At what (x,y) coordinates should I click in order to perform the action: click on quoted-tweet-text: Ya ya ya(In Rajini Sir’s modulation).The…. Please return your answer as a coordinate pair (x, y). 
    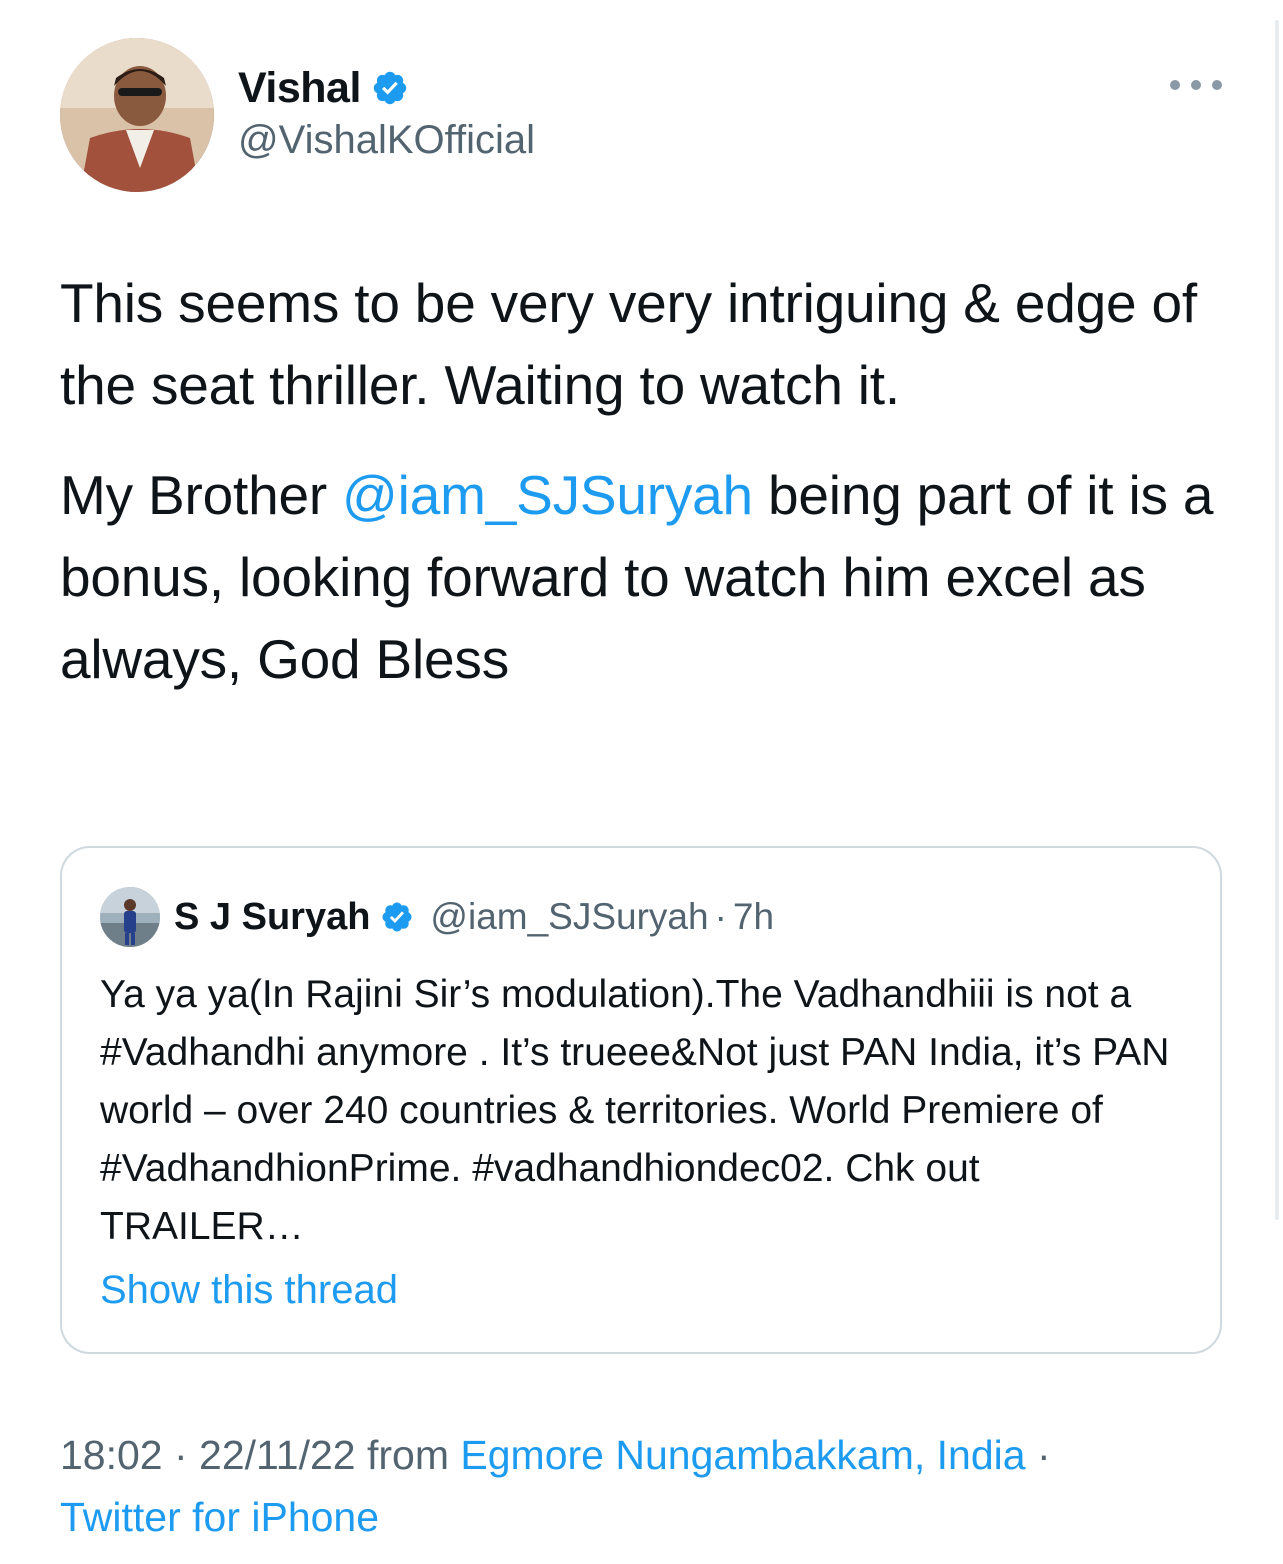
    Looking at the image, I should click on (635, 1110).